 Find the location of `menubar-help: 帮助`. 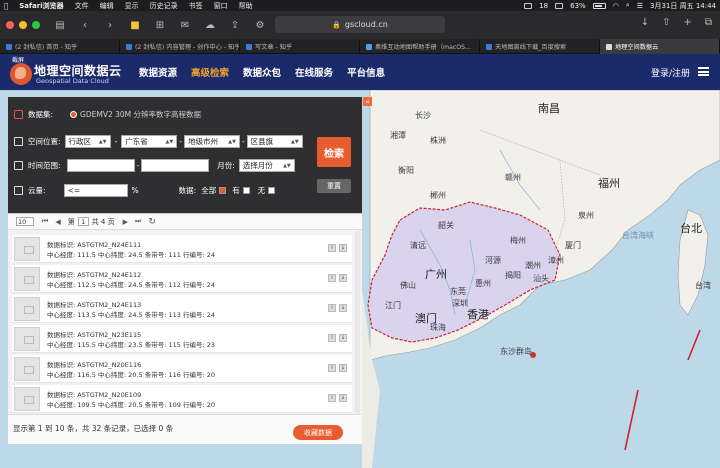

menubar-help: 帮助 is located at coordinates (246, 6).